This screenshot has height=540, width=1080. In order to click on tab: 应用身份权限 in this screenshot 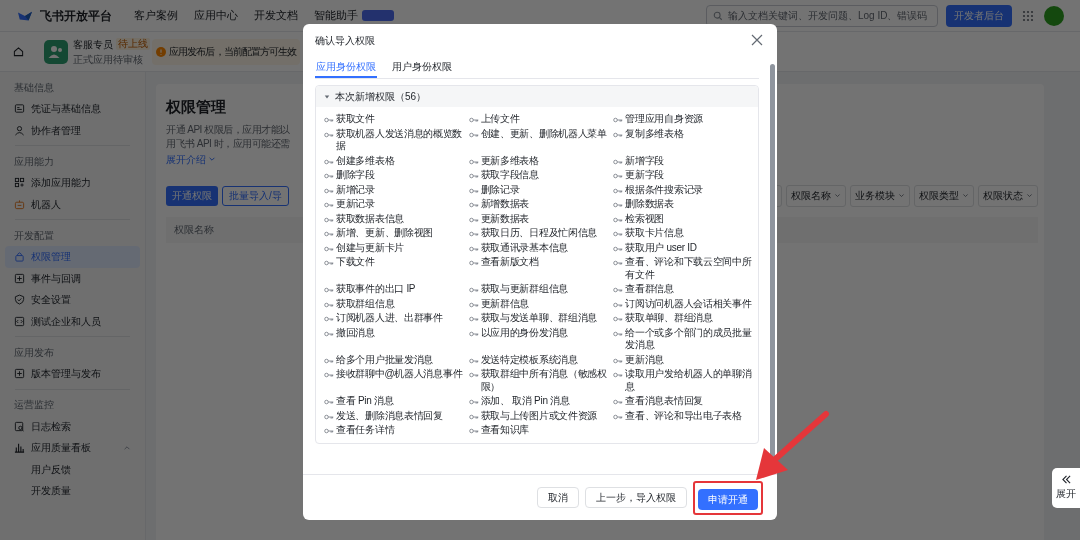, I will do `click(346, 67)`.